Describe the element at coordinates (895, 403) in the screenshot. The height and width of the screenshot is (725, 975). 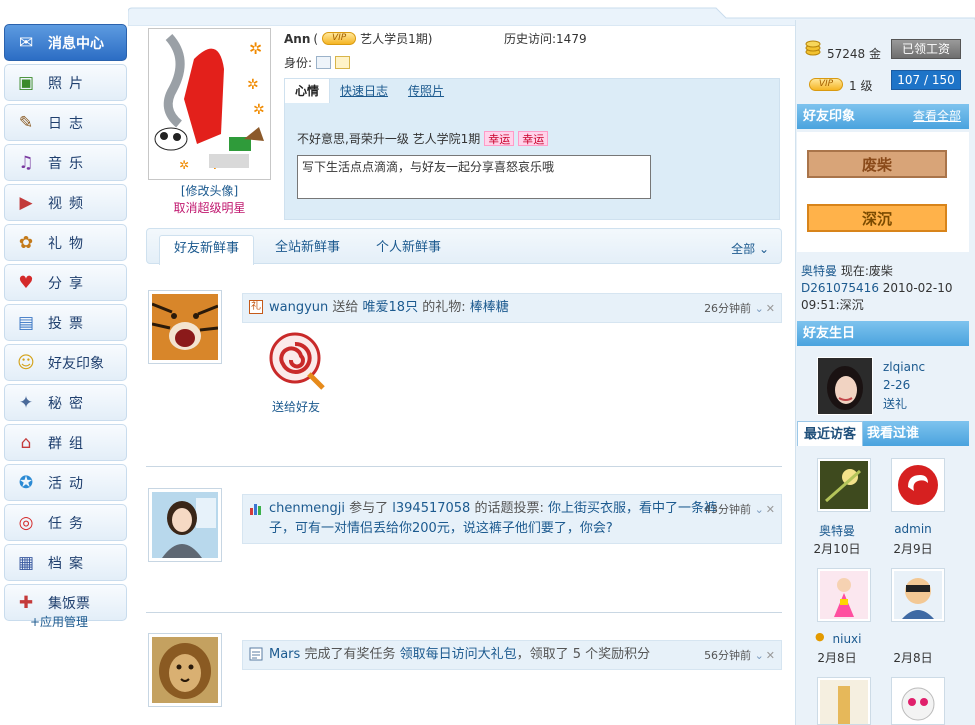
I see `send-gift-link: 送礼` at that location.